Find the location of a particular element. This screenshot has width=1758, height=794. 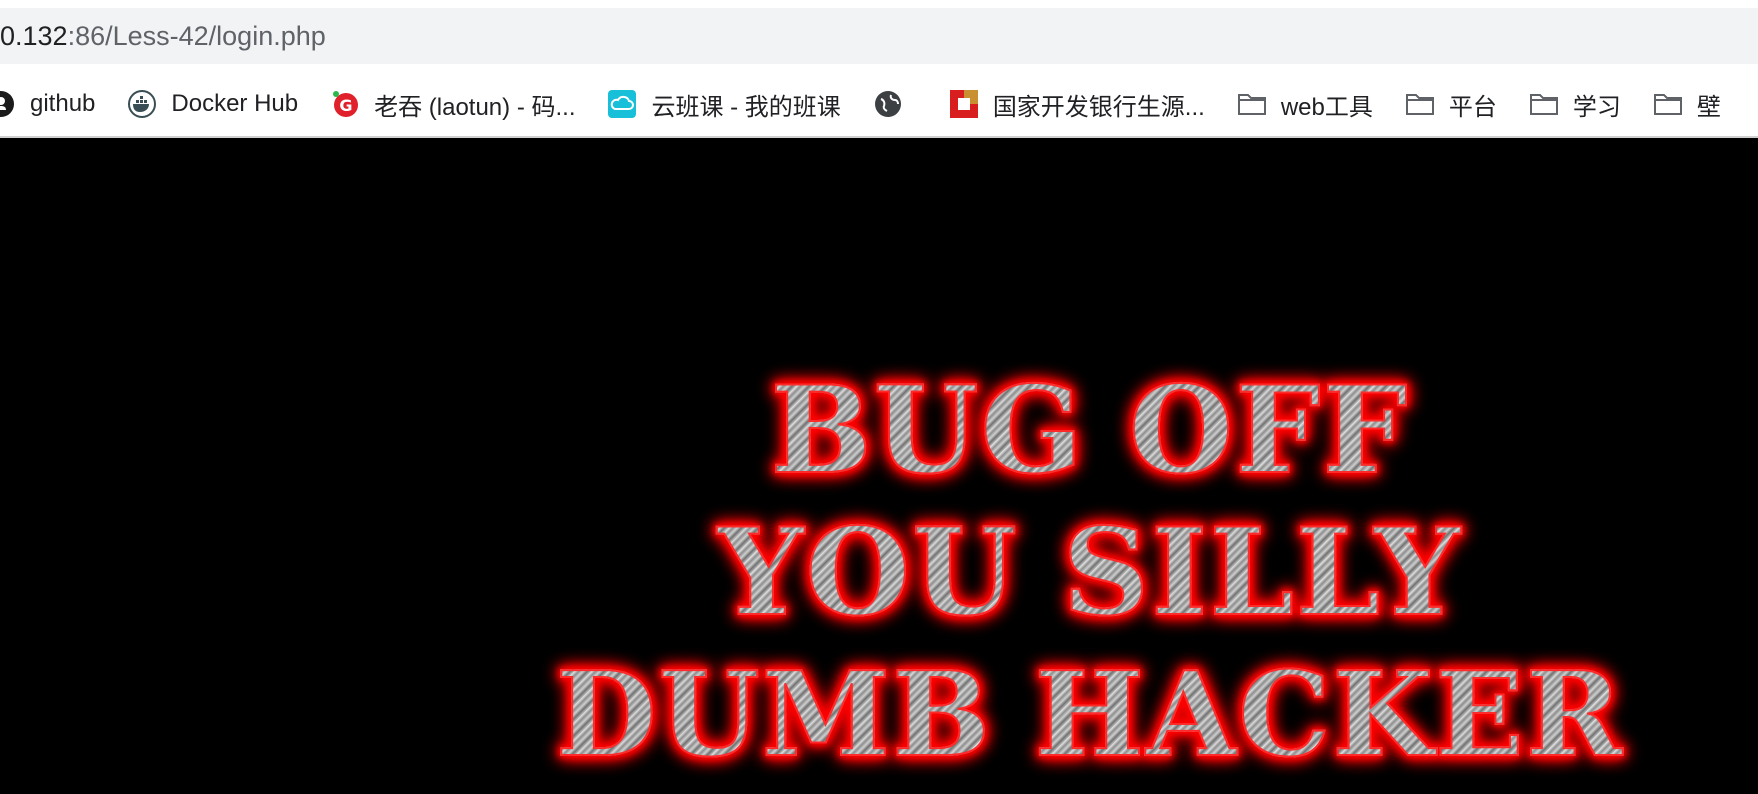

bookmark-label: 学习 is located at coordinates (1596, 107).